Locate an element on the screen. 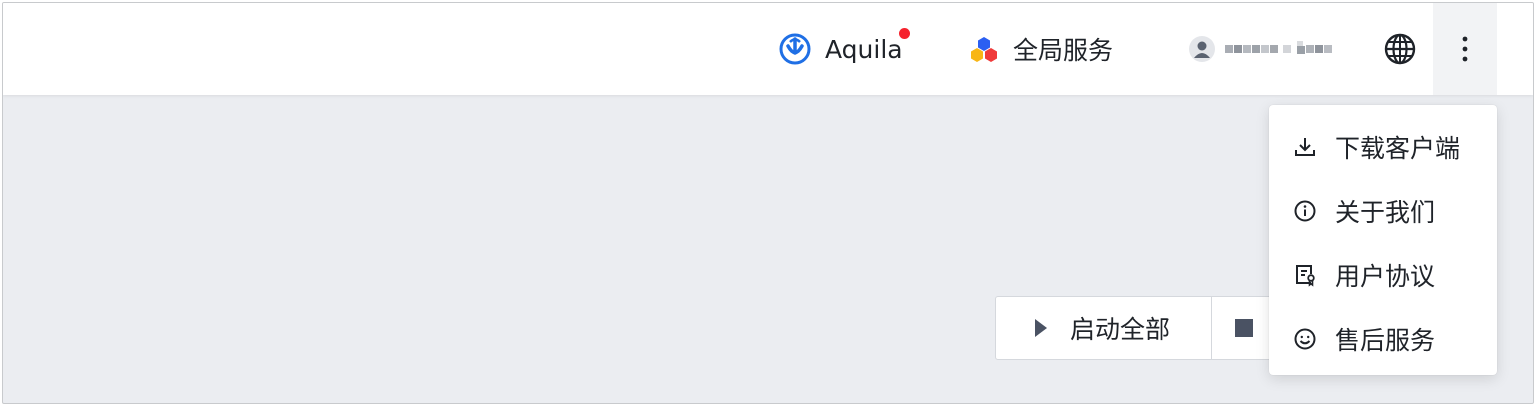 The image size is (1536, 406). services-cubes-icon is located at coordinates (984, 49).